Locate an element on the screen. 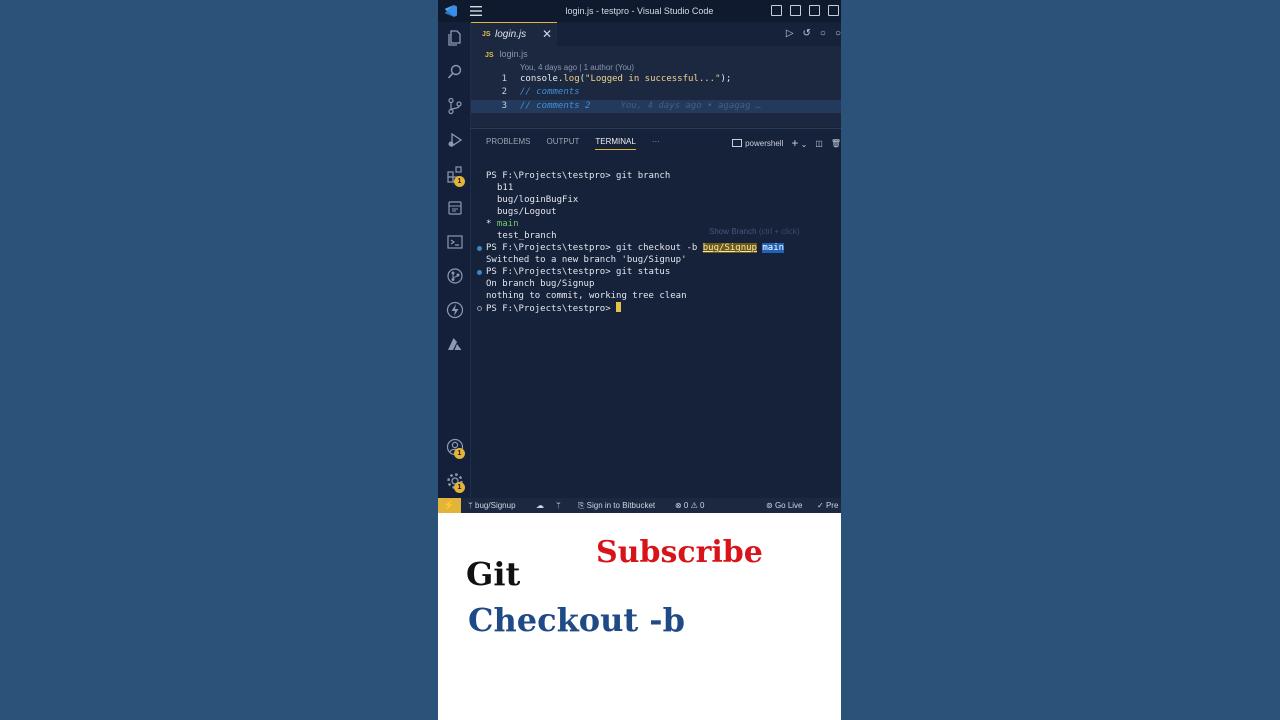 The width and height of the screenshot is (1280, 720). line-number: 1 is located at coordinates (504, 79).